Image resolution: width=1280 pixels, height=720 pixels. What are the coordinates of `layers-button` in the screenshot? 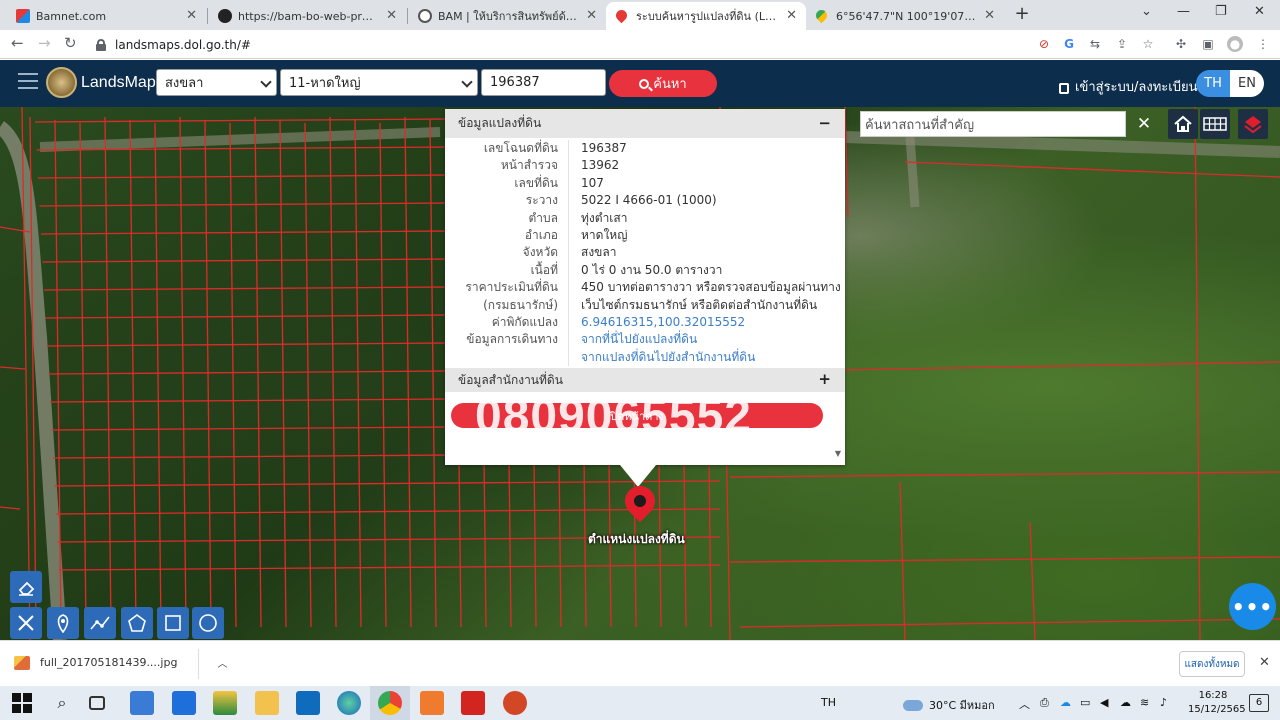 It's located at (1253, 124).